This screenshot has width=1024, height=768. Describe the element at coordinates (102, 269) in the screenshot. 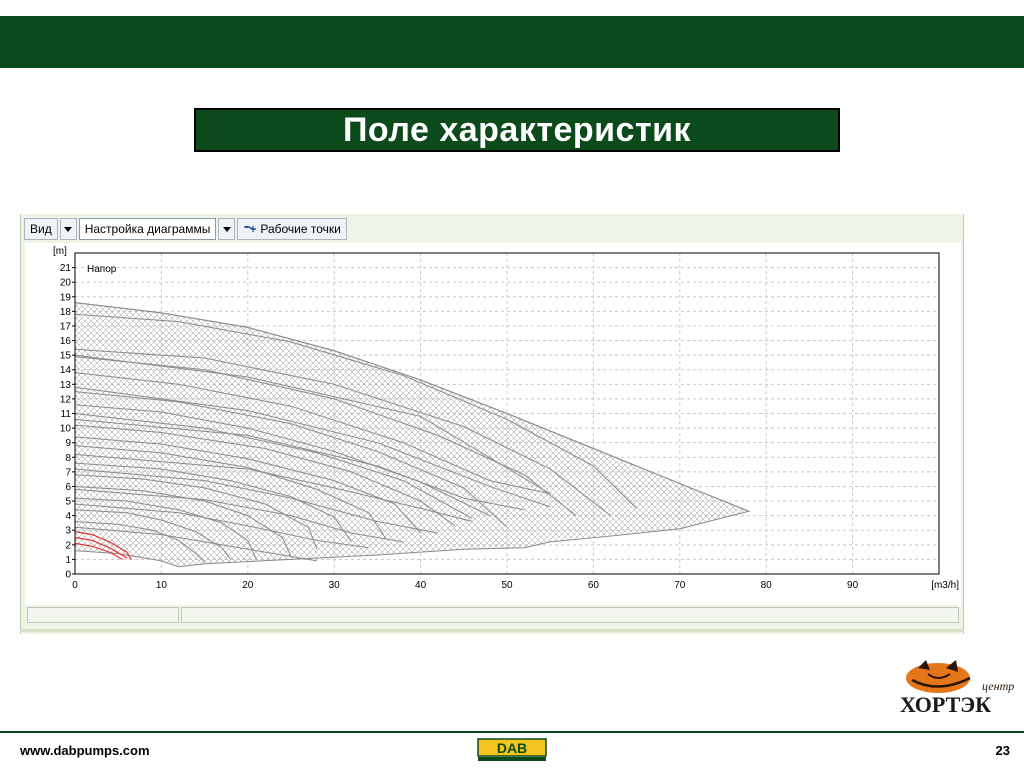

I see `series-label: Напор` at that location.